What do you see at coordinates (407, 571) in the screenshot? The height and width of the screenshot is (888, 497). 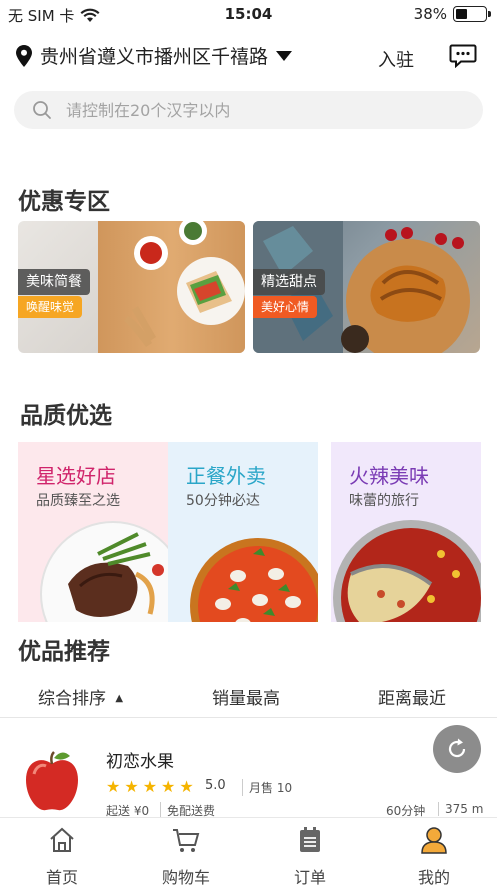 I see `hotpot-photo` at bounding box center [407, 571].